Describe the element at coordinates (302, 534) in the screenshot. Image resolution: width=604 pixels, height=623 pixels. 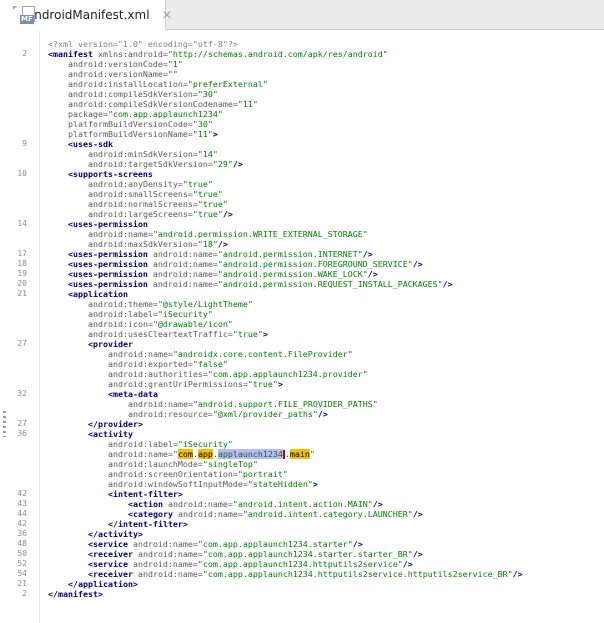
I see `code-line: 36 </activity>` at that location.